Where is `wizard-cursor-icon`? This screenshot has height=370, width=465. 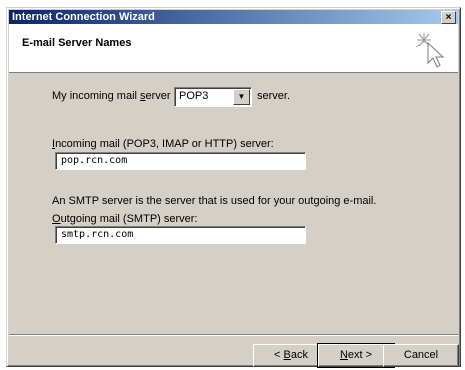 wizard-cursor-icon is located at coordinates (430, 50).